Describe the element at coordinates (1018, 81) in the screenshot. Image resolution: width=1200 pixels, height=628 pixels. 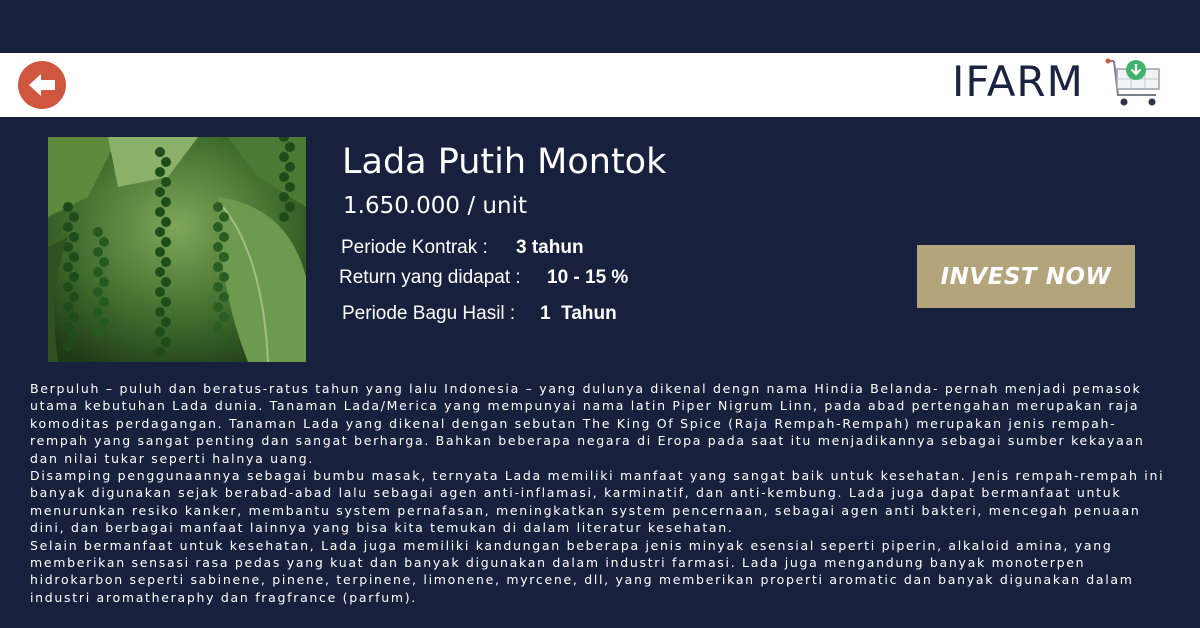
I see `logo: IFARM` at that location.